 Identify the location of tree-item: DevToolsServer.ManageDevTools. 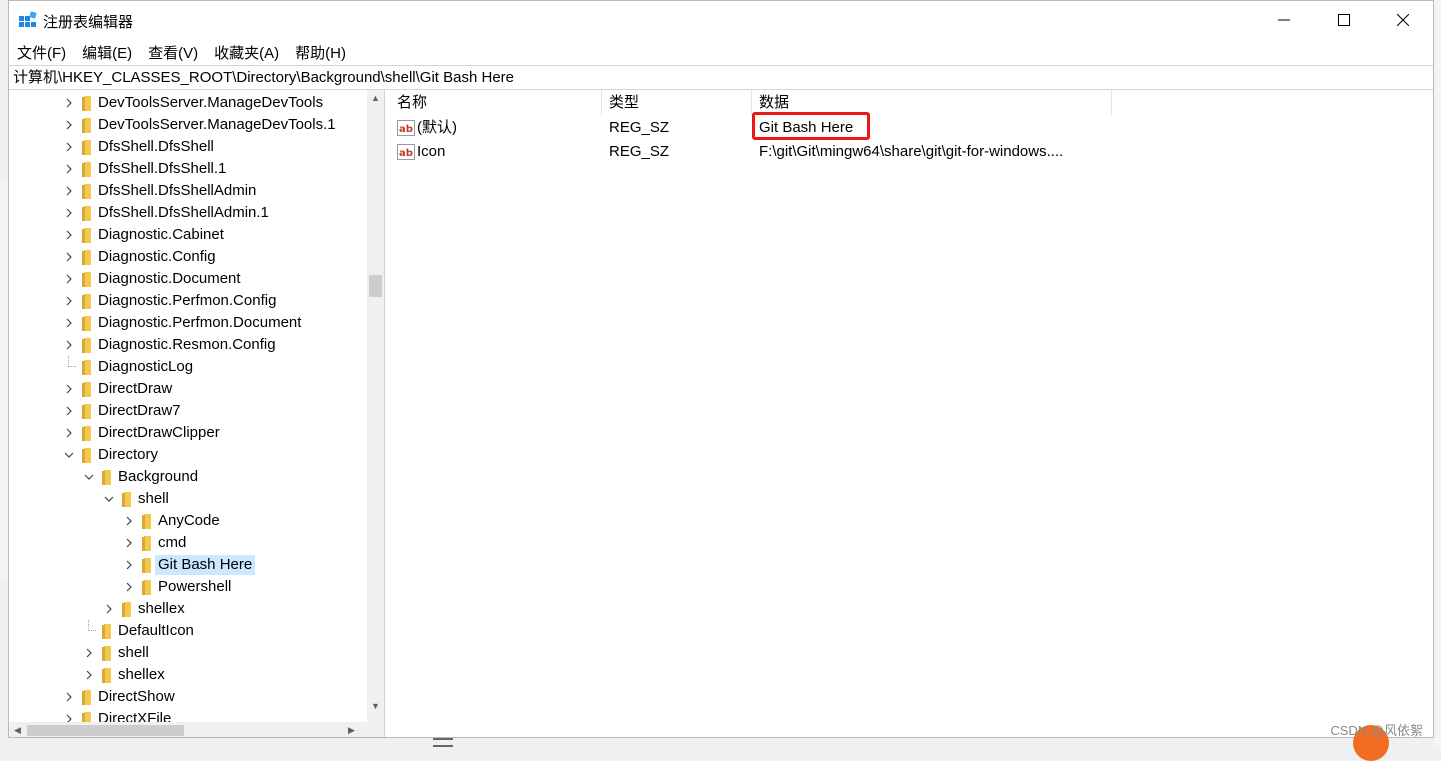
(188, 103).